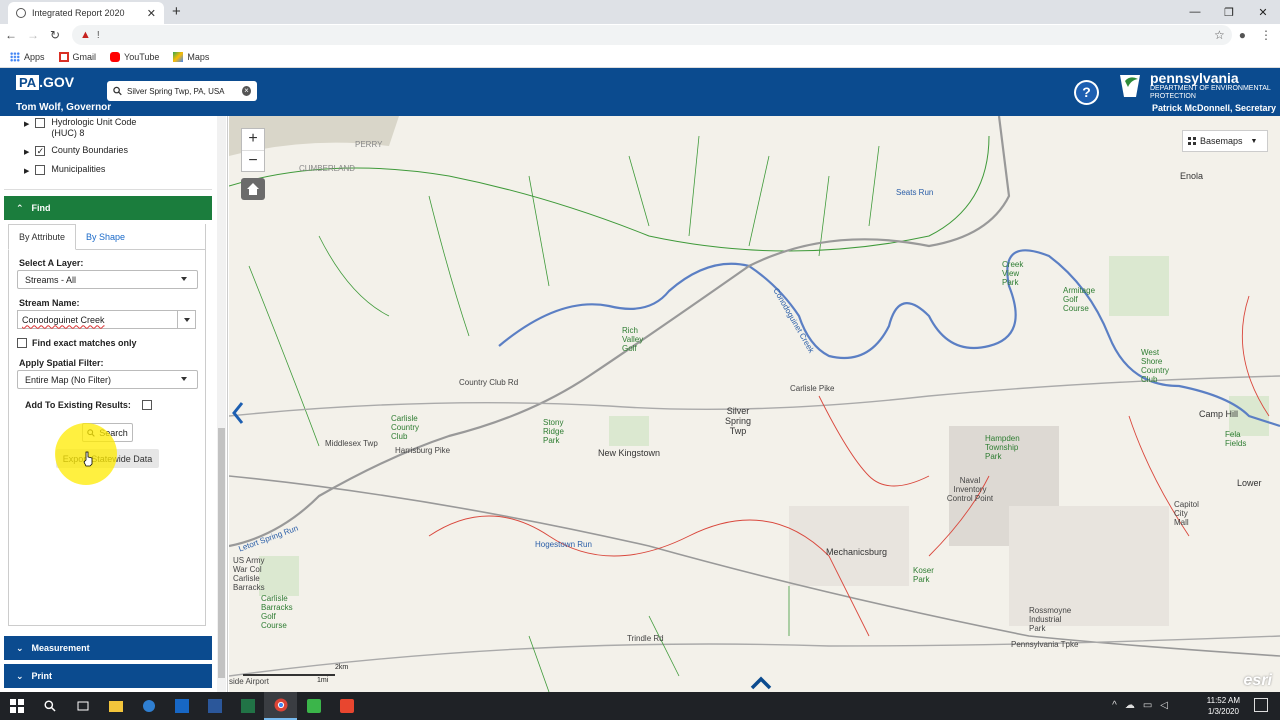 Image resolution: width=1280 pixels, height=720 pixels. Describe the element at coordinates (88, 404) in the screenshot. I see `add-existing-row: Add To Existing Results:` at that location.